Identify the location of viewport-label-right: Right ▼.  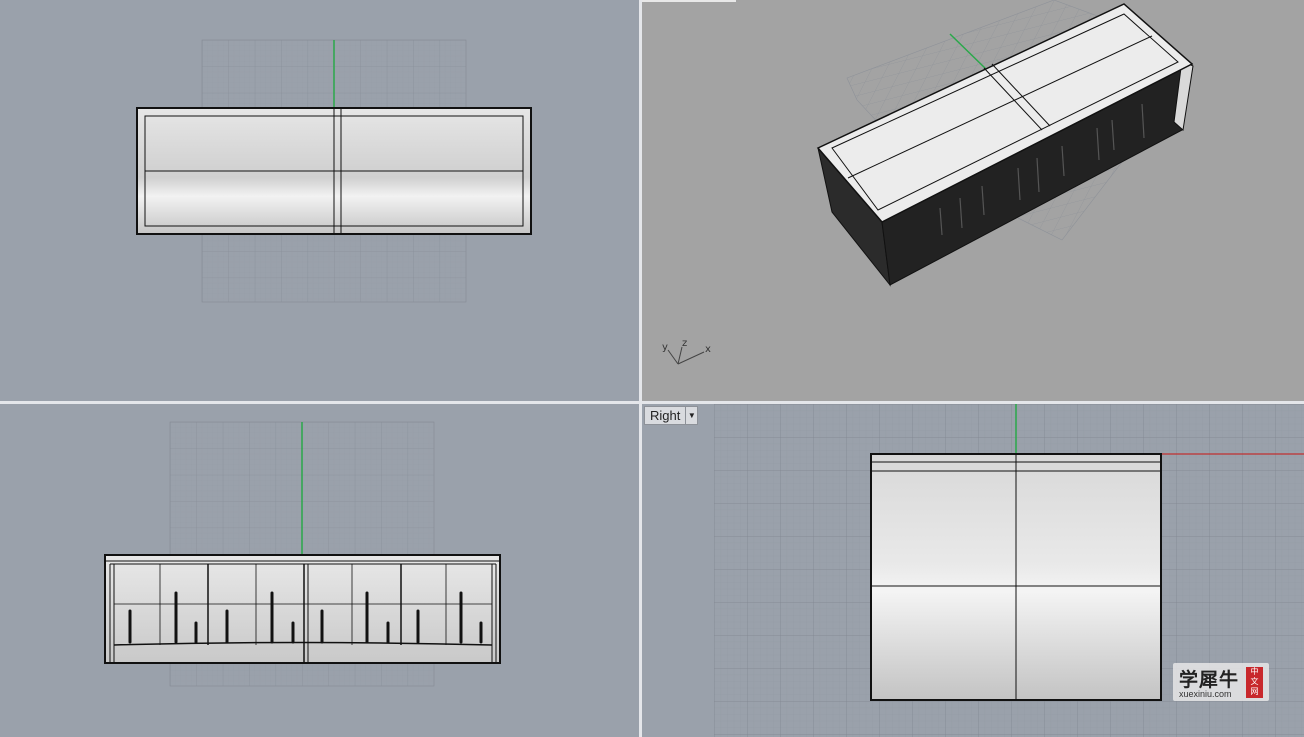
(671, 415).